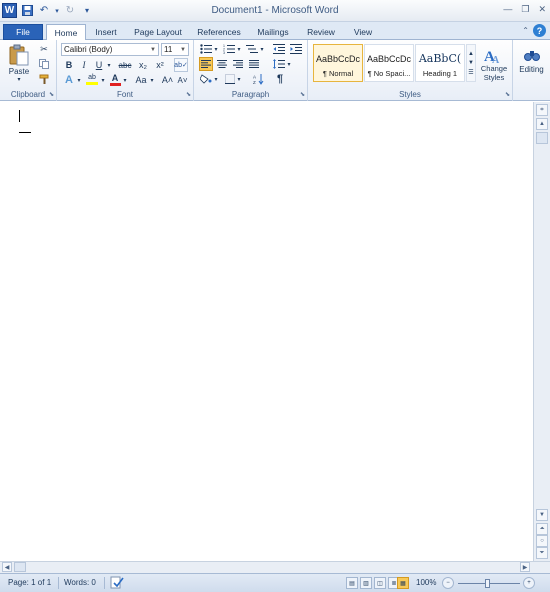 Image resolution: width=550 pixels, height=592 pixels. Describe the element at coordinates (69, 80) in the screenshot. I see `text-effects-button: A` at that location.